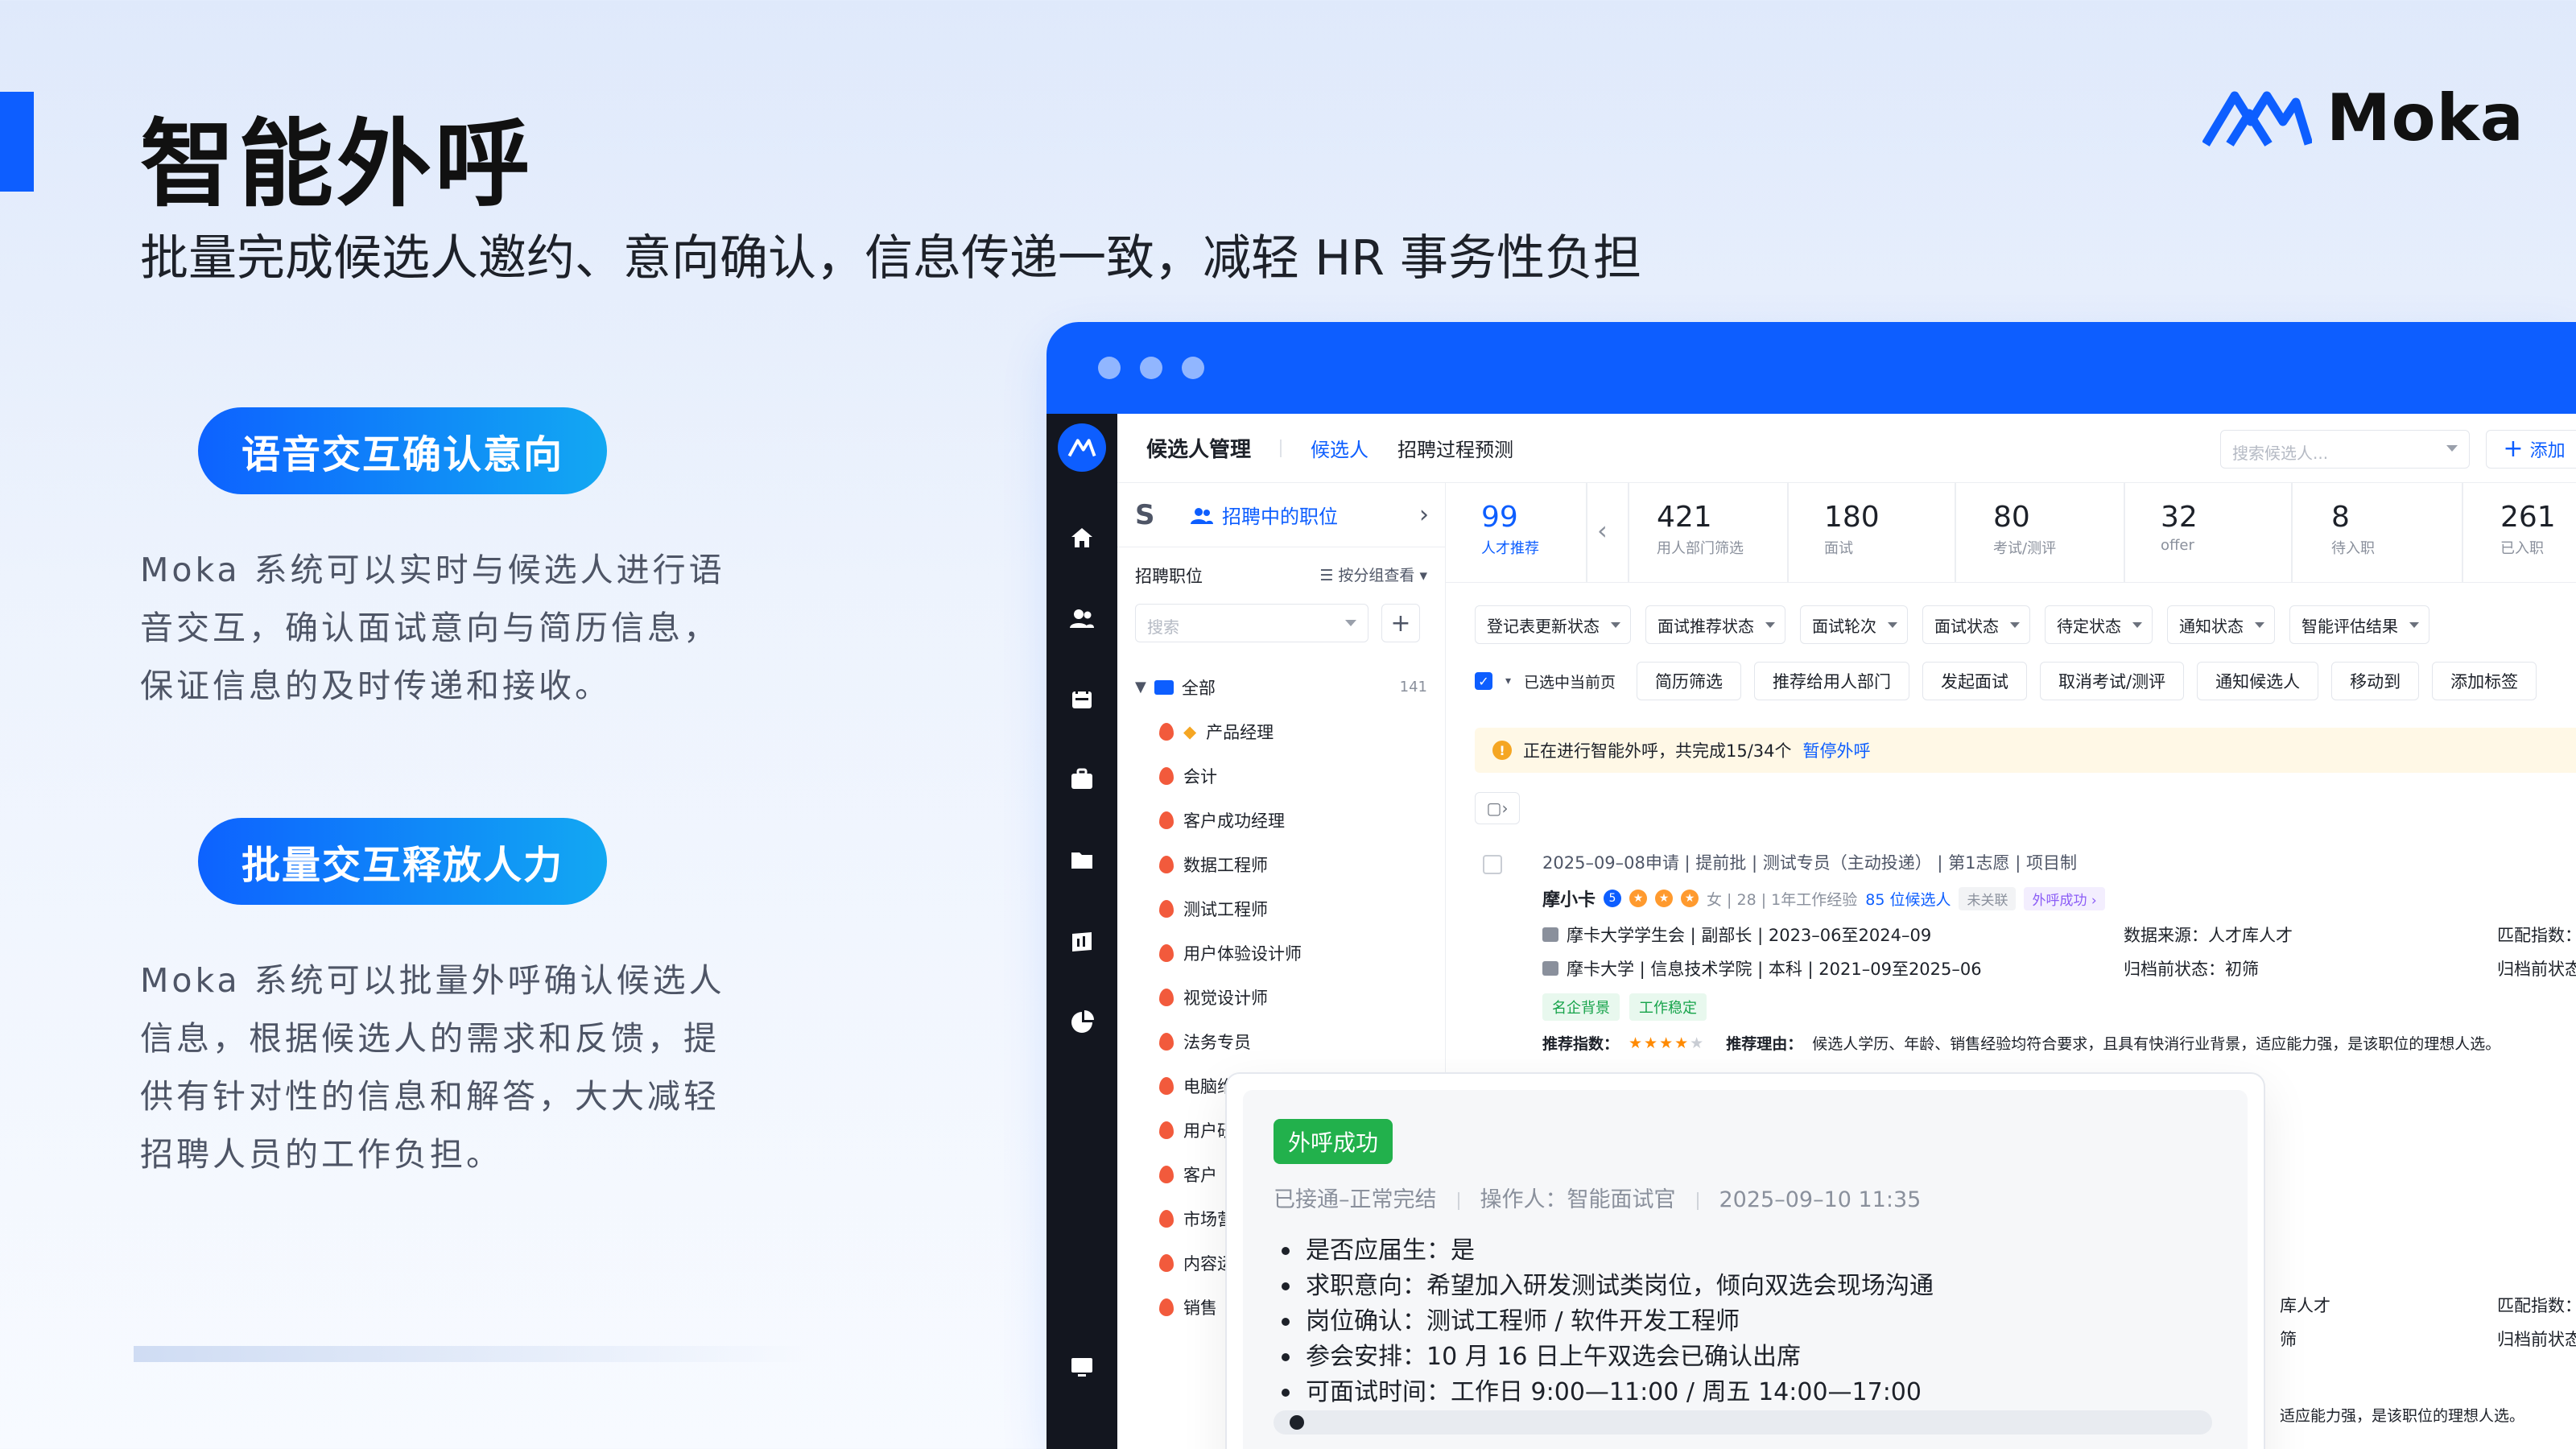 The width and height of the screenshot is (2576, 1449). I want to click on audio-player, so click(1743, 1422).